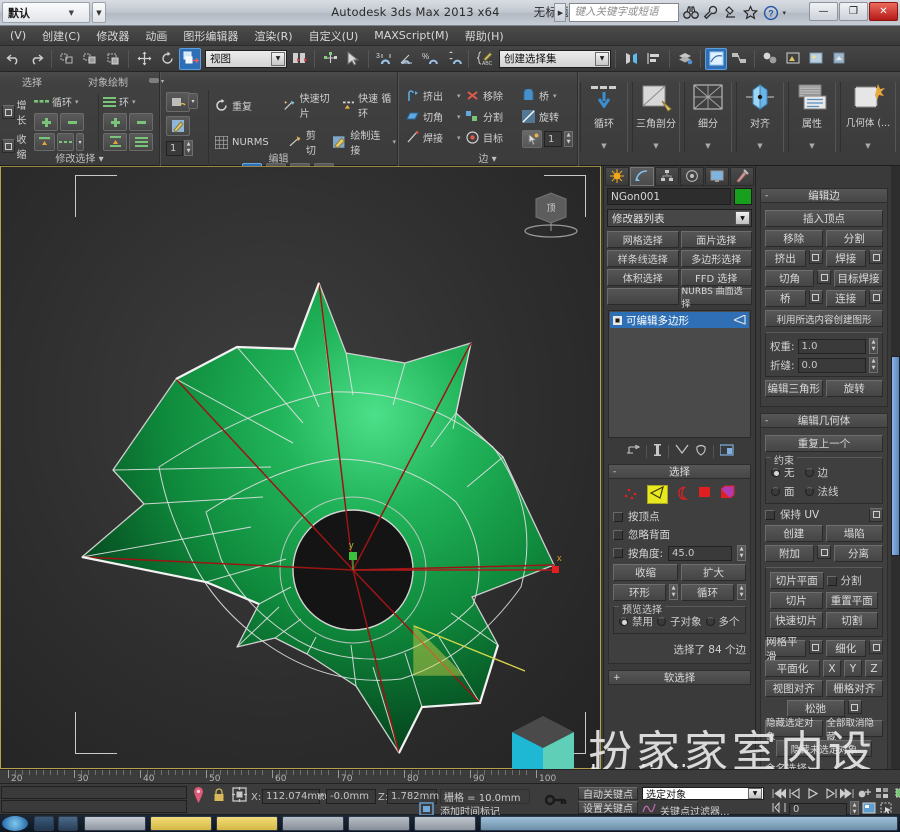  I want to click on slice-plane-button: 切片平面, so click(797, 580).